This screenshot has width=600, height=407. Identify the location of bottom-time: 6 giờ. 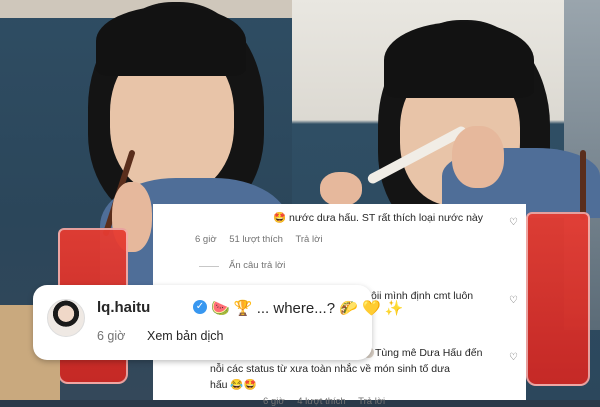
(274, 401).